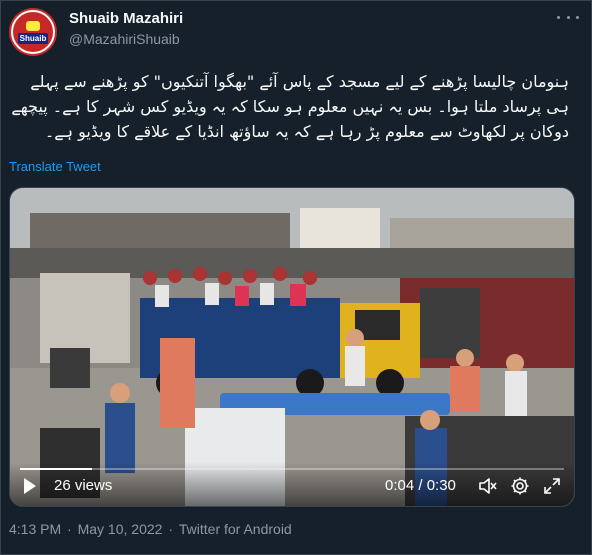  Describe the element at coordinates (30, 486) in the screenshot. I see `play-icon` at that location.